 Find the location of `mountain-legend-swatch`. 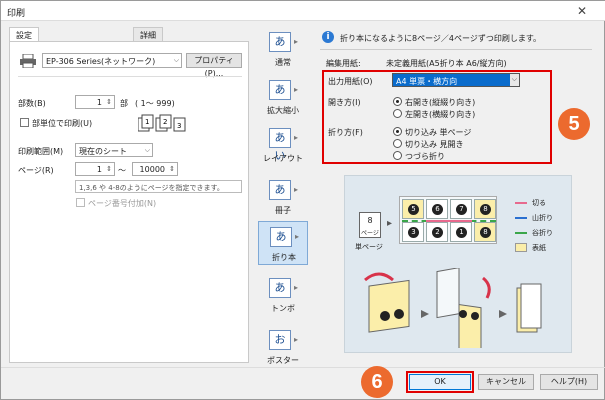

mountain-legend-swatch is located at coordinates (521, 218).